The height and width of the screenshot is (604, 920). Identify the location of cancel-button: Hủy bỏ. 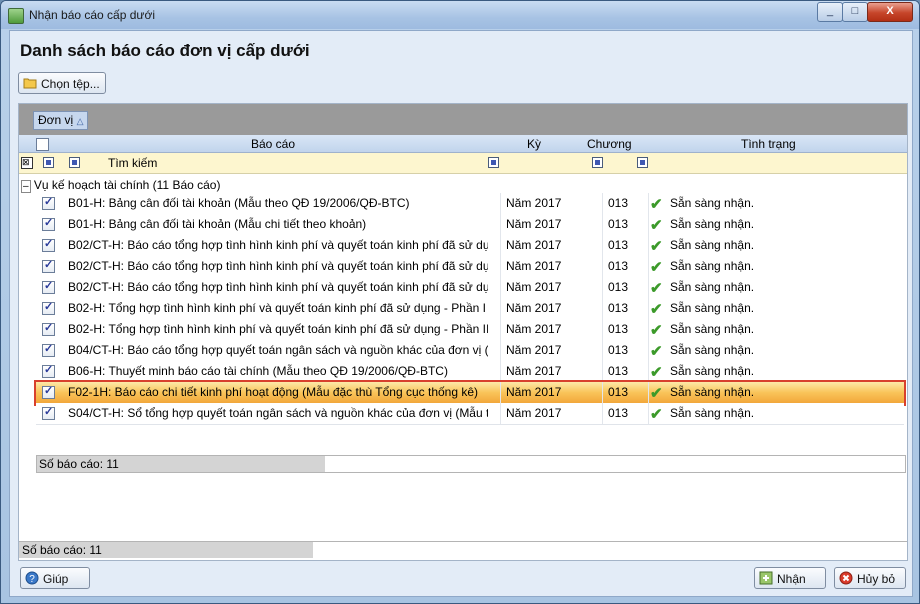
(870, 578).